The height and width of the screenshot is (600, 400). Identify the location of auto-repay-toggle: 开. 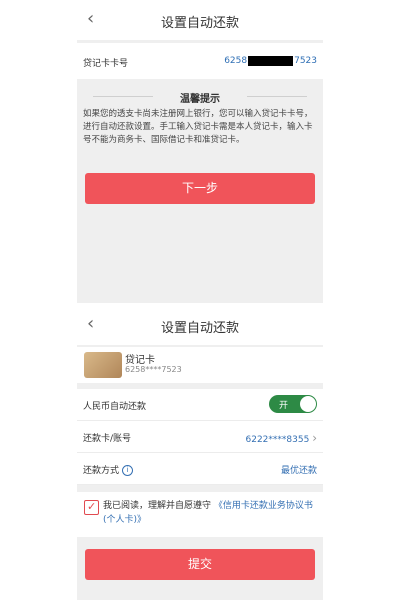
(293, 404).